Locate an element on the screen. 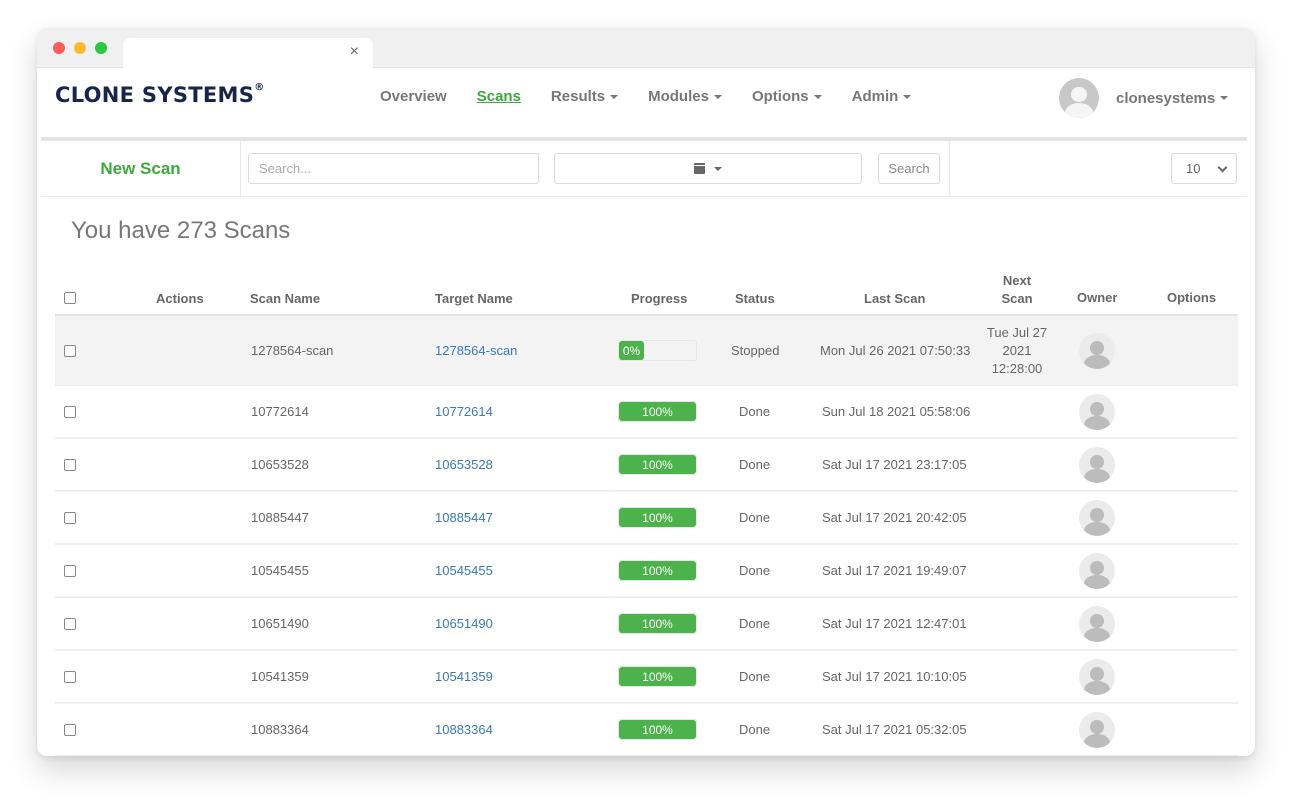  column-header-owner: Owner is located at coordinates (1097, 297).